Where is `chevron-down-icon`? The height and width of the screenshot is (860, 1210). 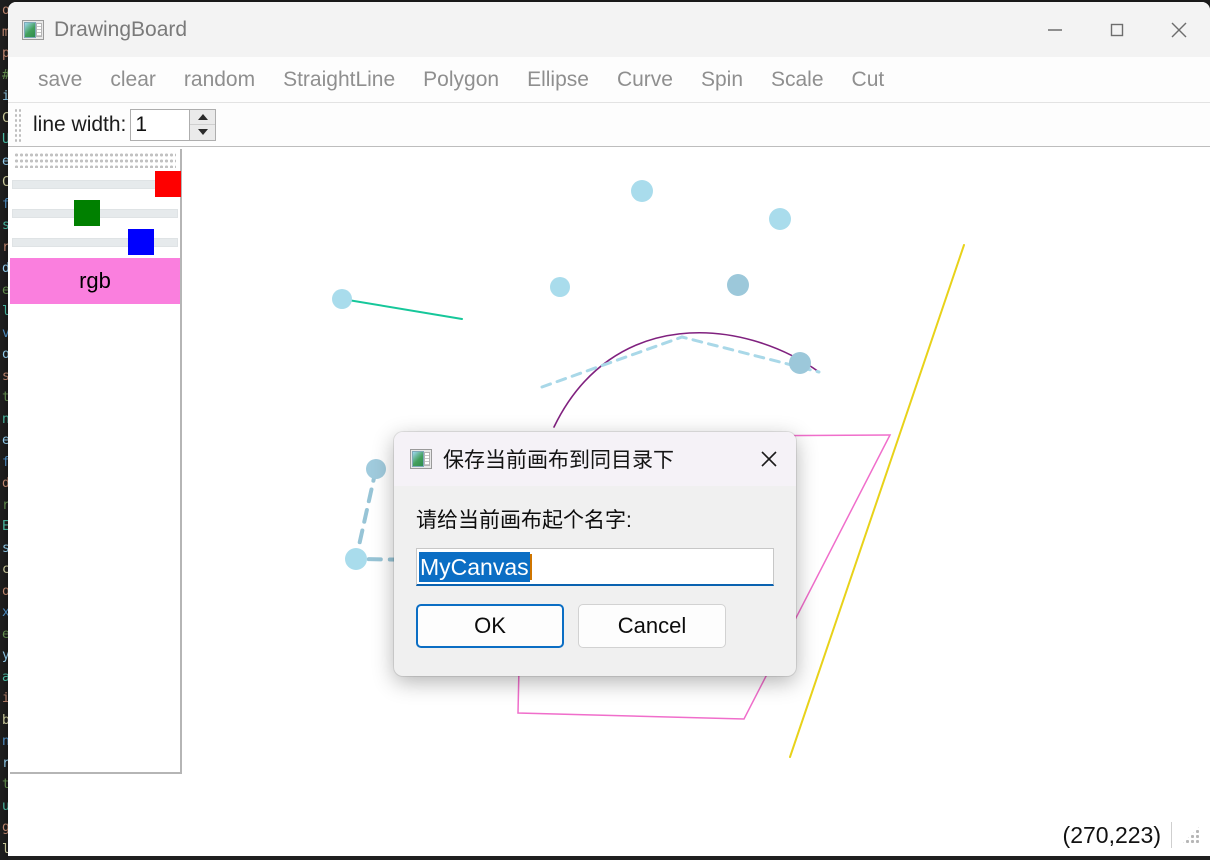
chevron-down-icon is located at coordinates (203, 132).